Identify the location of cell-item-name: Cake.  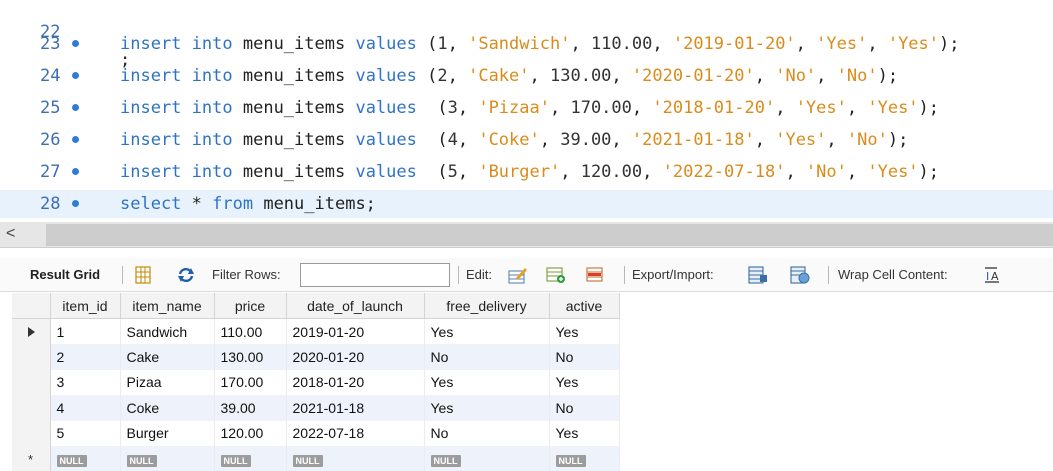
(167, 357).